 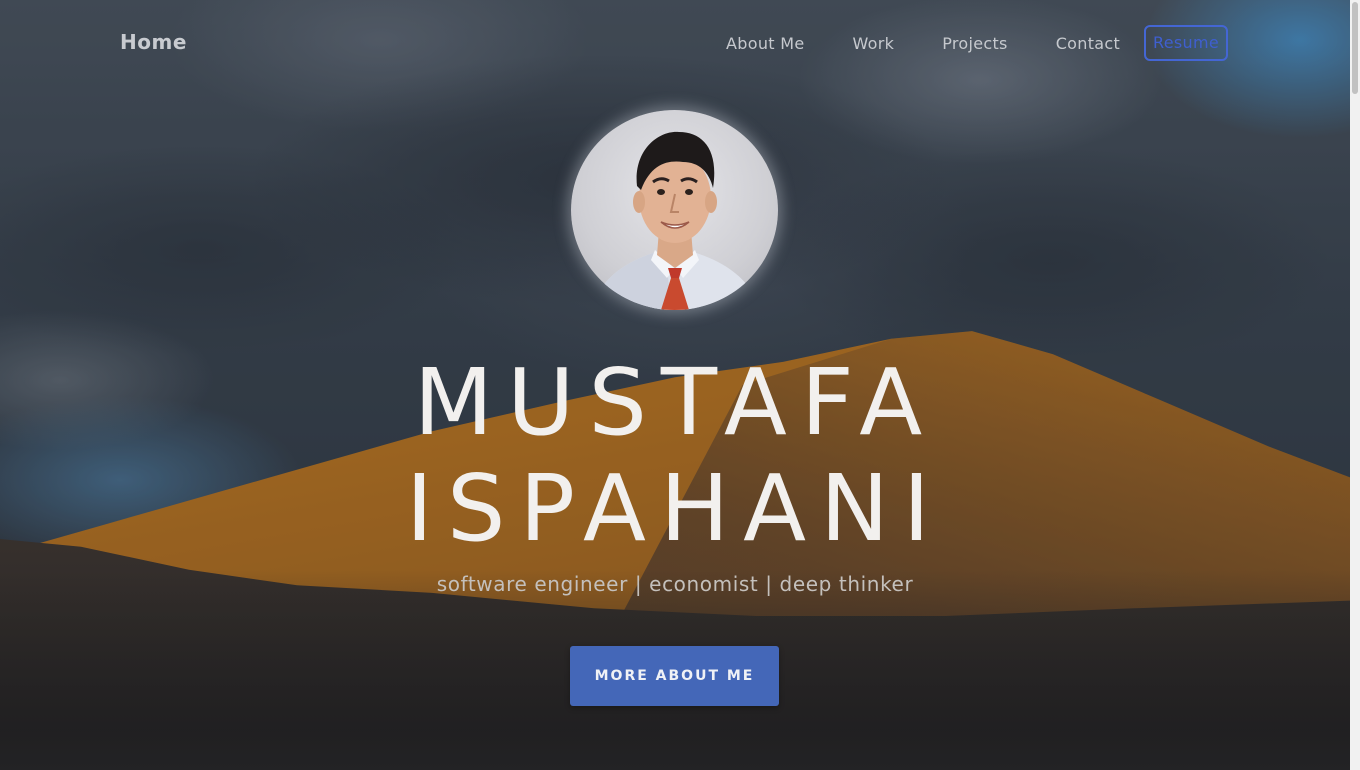 What do you see at coordinates (1088, 43) in the screenshot?
I see `nav-link-contact: Contact` at bounding box center [1088, 43].